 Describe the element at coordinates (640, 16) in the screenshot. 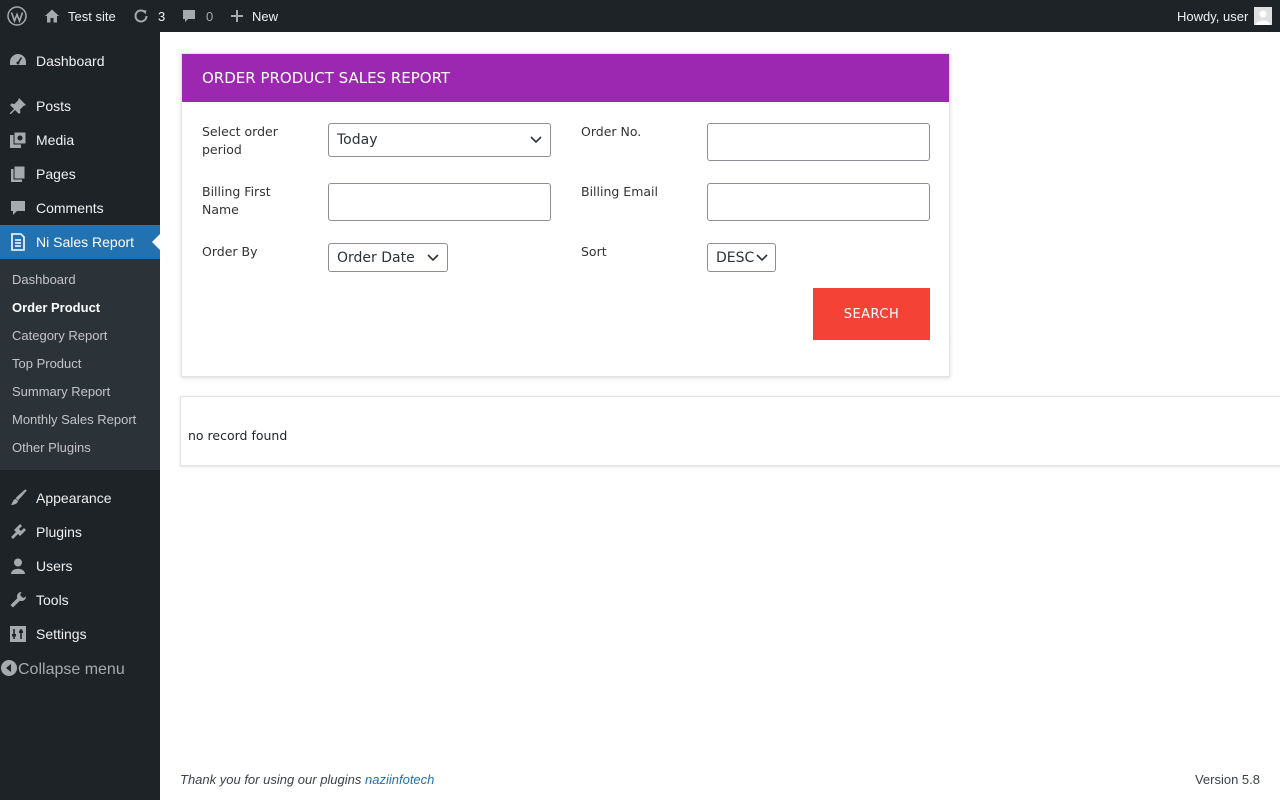

I see `admin-bar: Test site 3 0 New Howdy, user` at that location.